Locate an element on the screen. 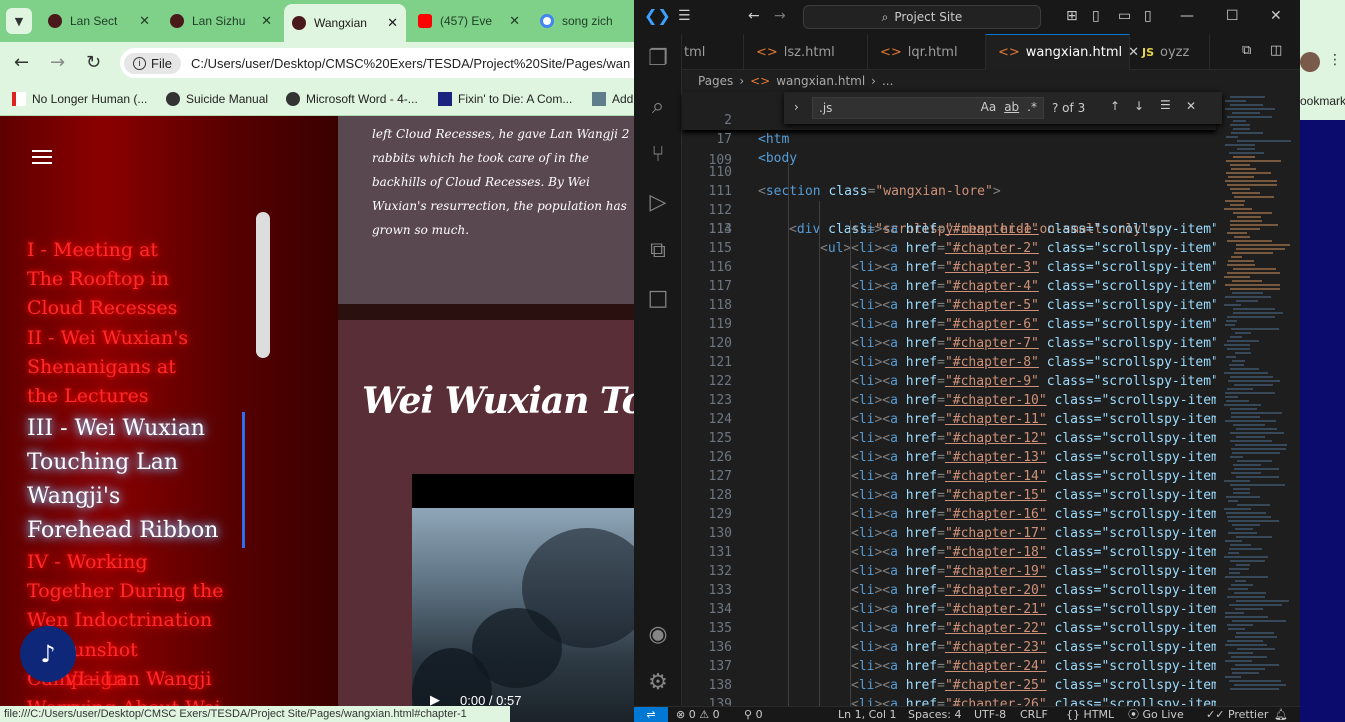  site-info-chip: i File is located at coordinates (152, 63).